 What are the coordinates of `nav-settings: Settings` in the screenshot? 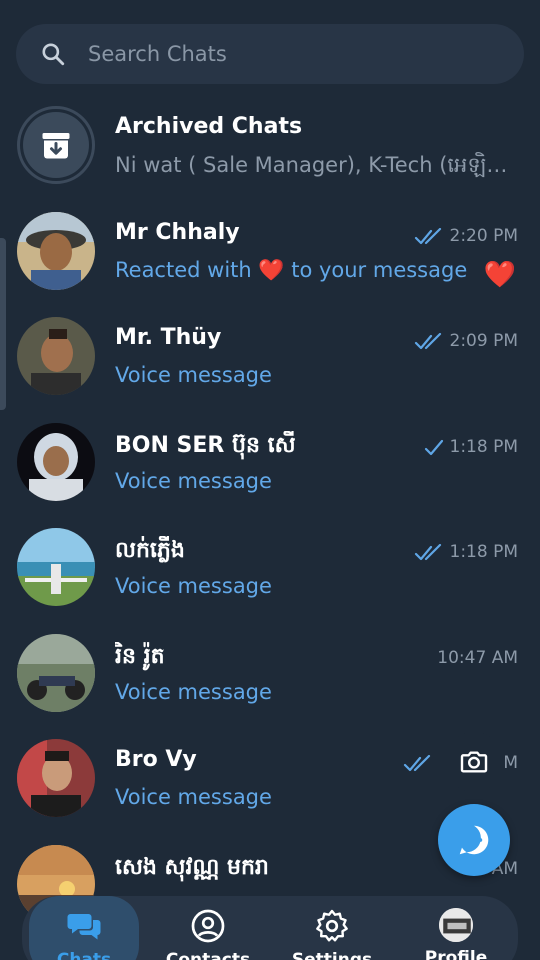 It's located at (332, 928).